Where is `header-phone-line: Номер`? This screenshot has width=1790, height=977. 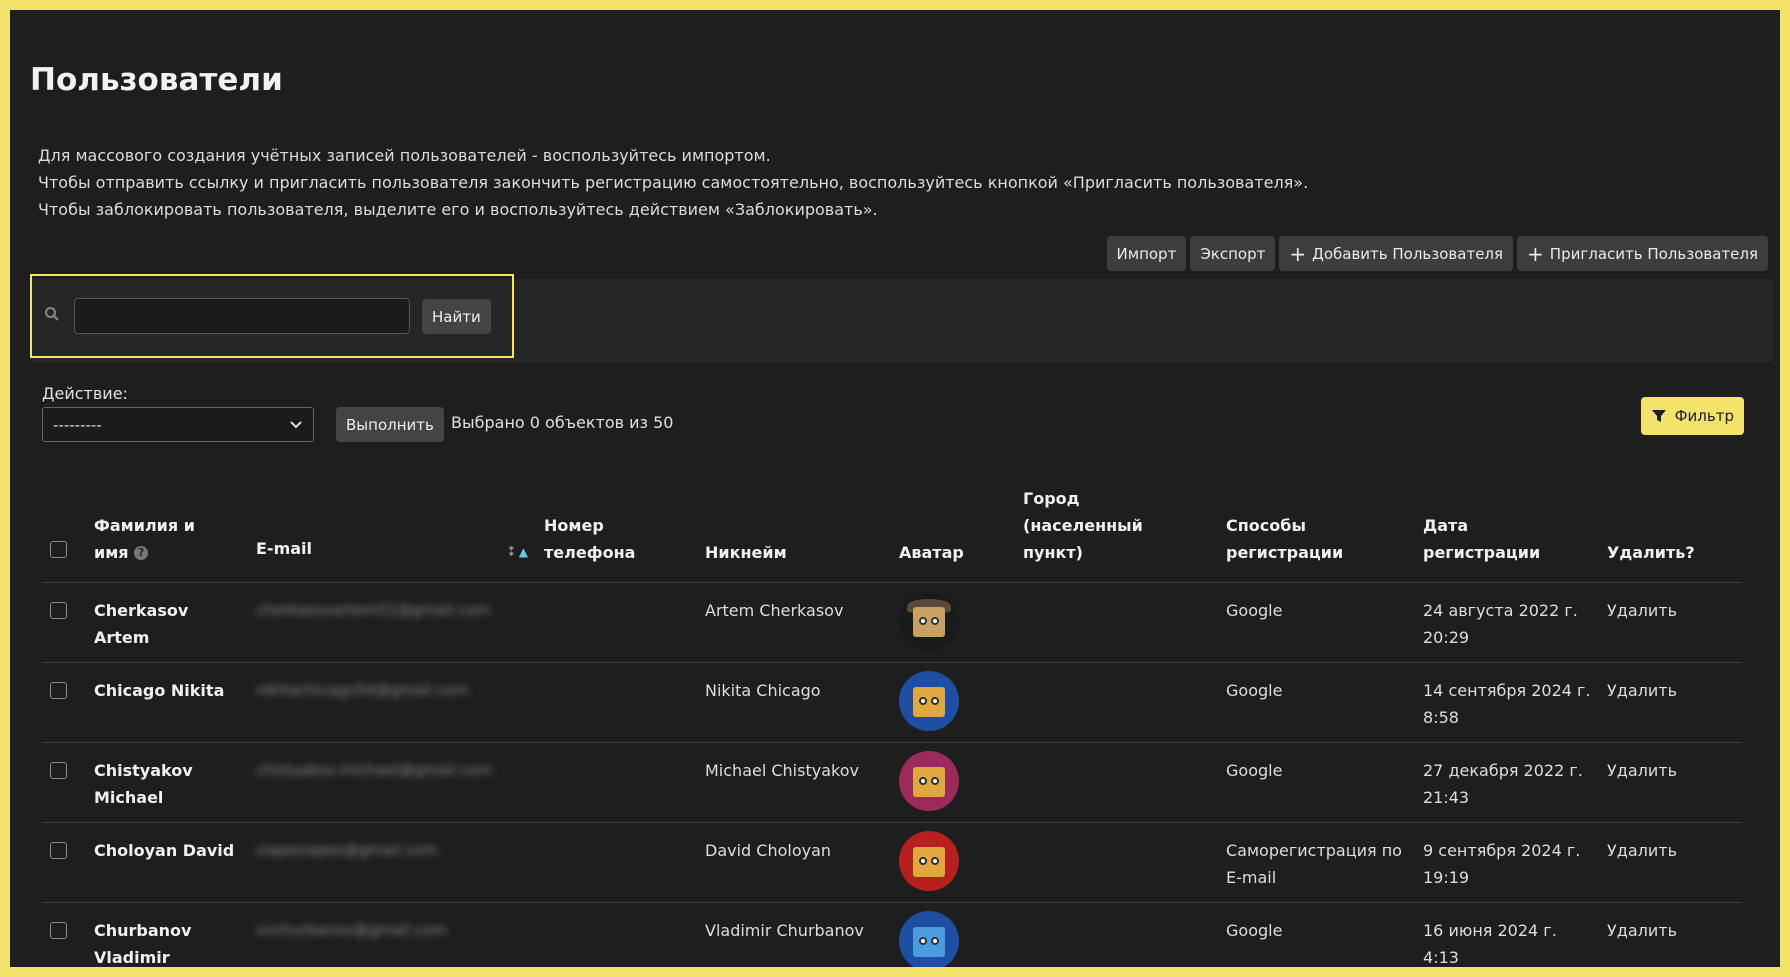 header-phone-line: Номер is located at coordinates (574, 525).